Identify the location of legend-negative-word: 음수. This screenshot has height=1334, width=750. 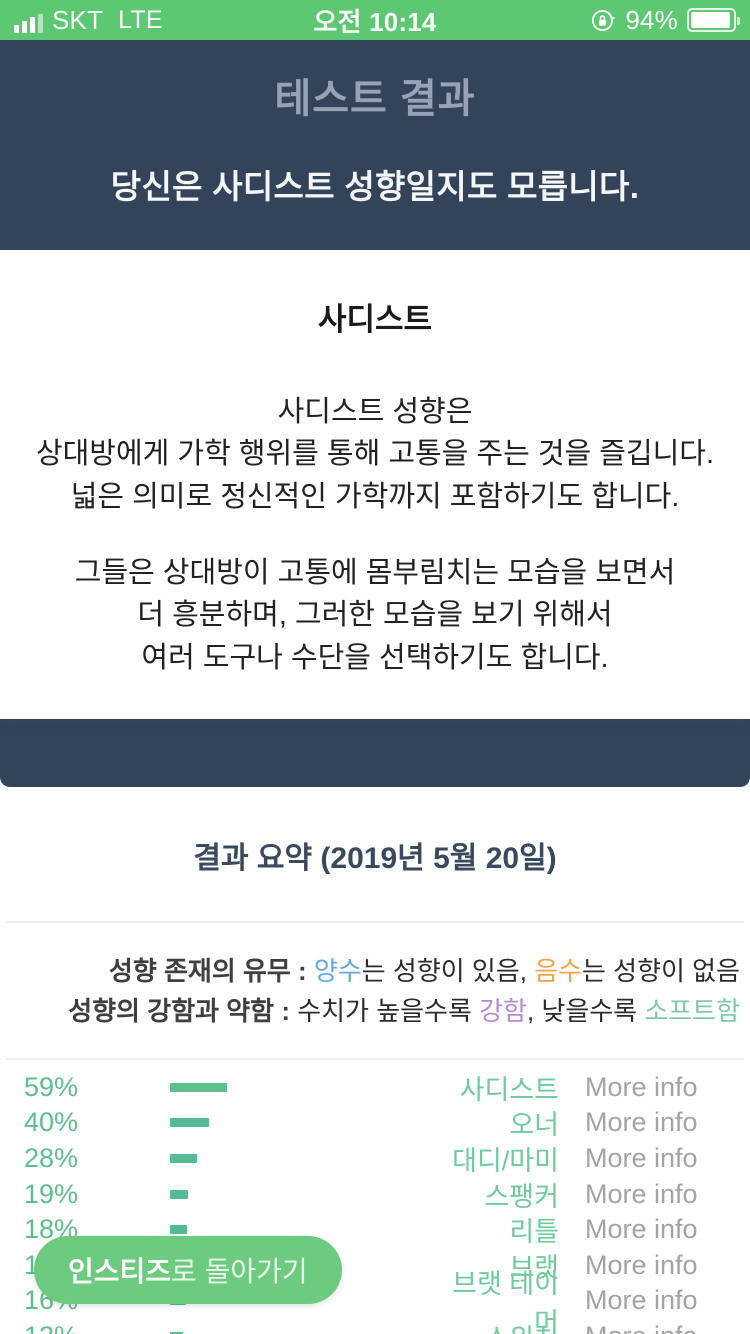
(558, 970).